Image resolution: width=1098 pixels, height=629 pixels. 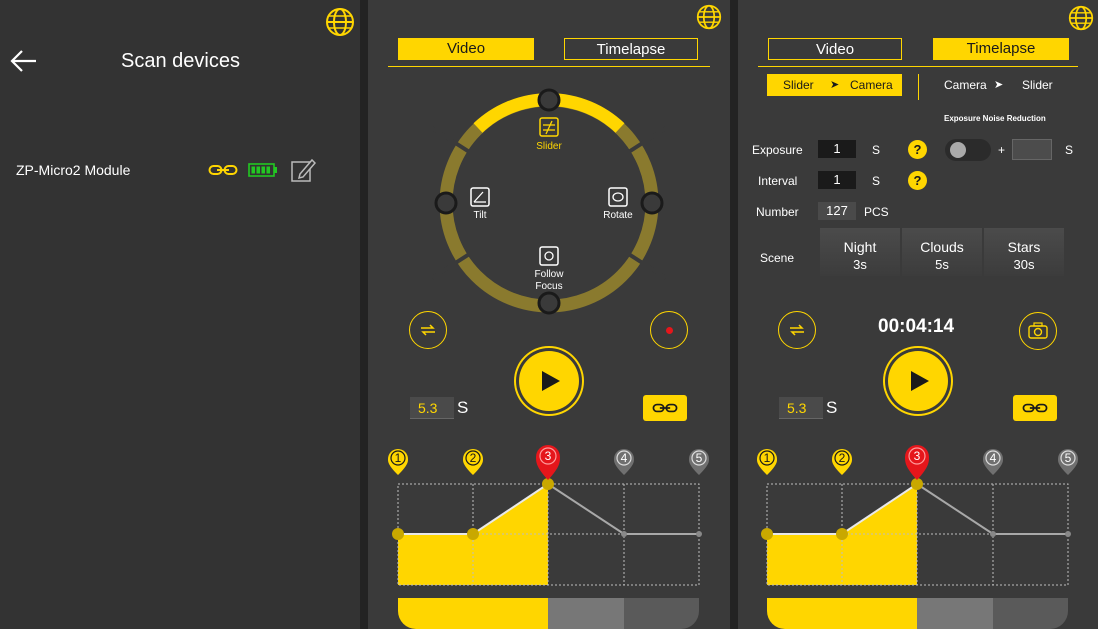 I want to click on interval-unit: S, so click(x=876, y=181).